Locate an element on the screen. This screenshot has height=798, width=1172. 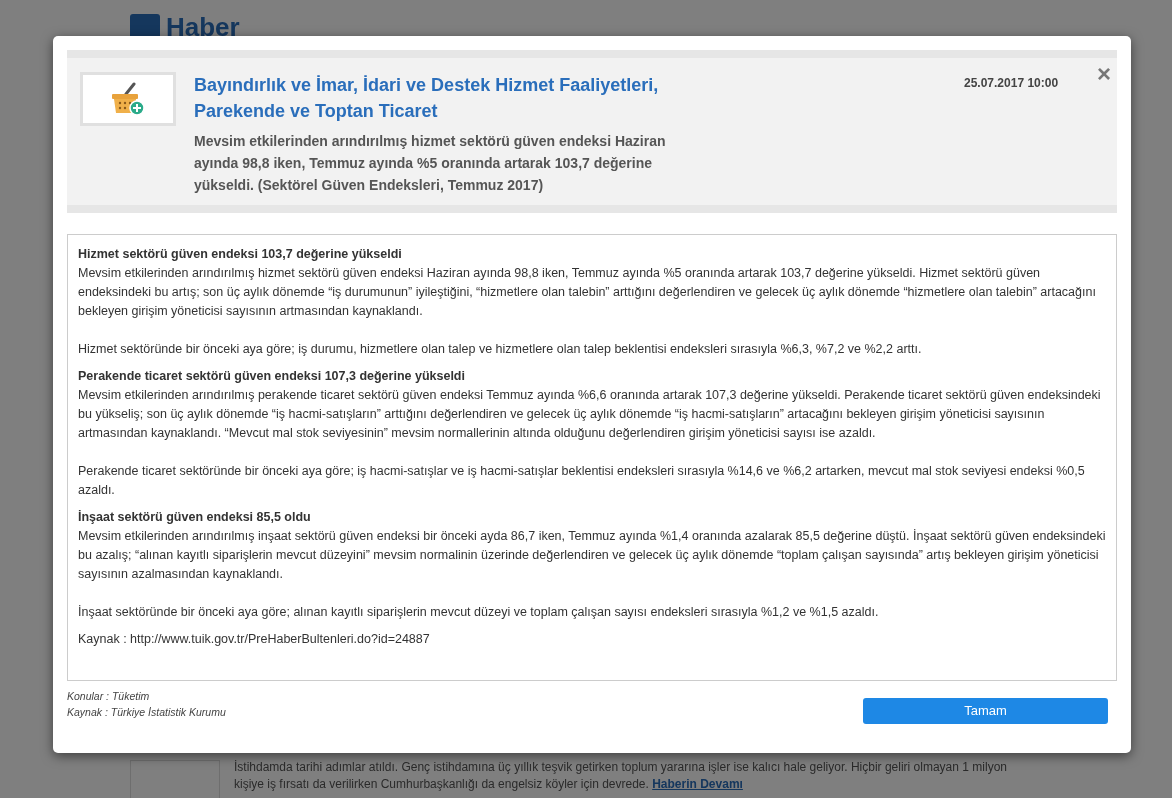
footer-note: Konular : Tüketim is located at coordinates (109, 696).